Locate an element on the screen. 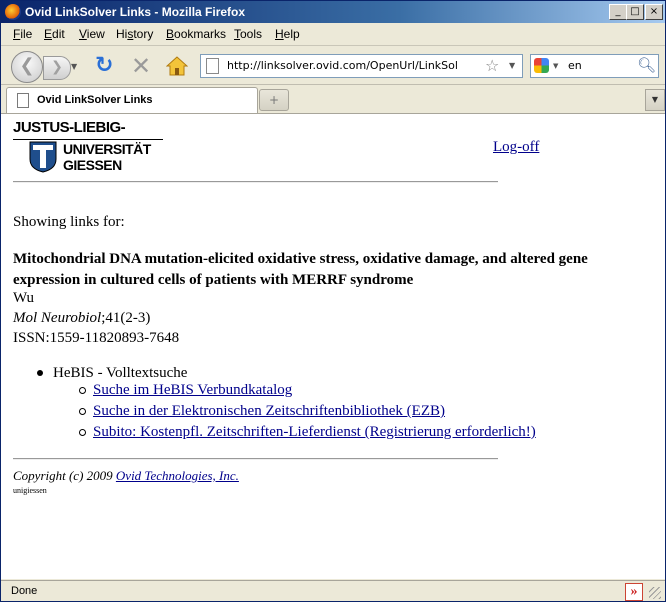 This screenshot has height=602, width=666. logo-line-3: GIESSEN is located at coordinates (92, 165).